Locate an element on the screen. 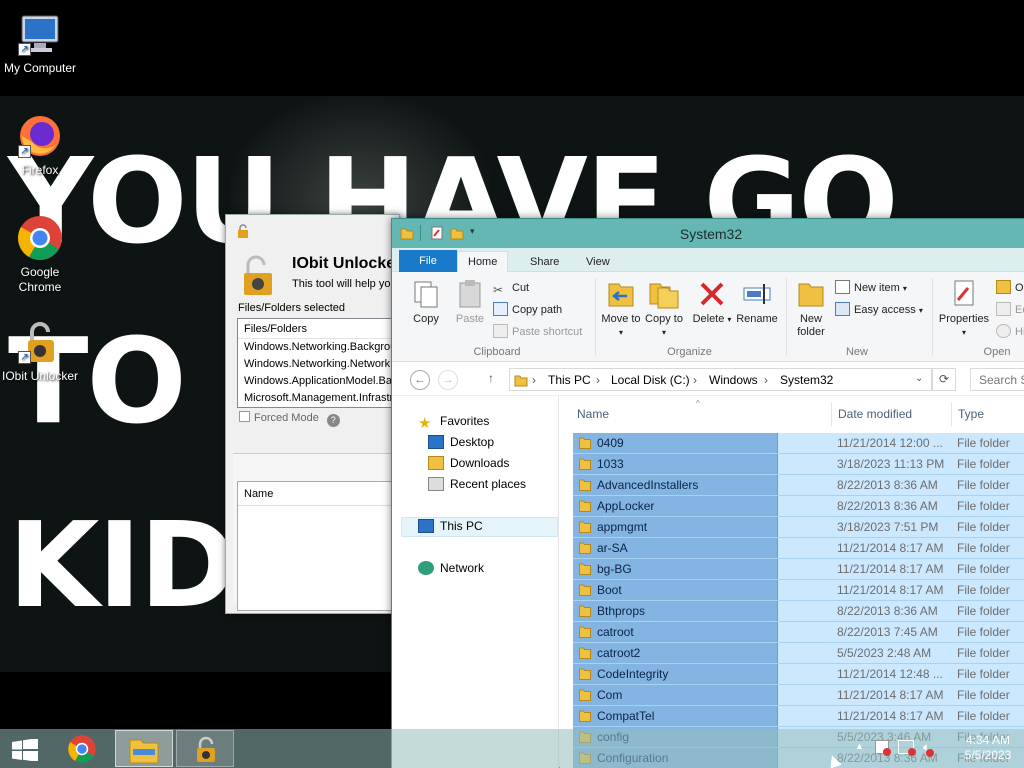  forced-mode-label: Forced Mode is located at coordinates (286, 418).